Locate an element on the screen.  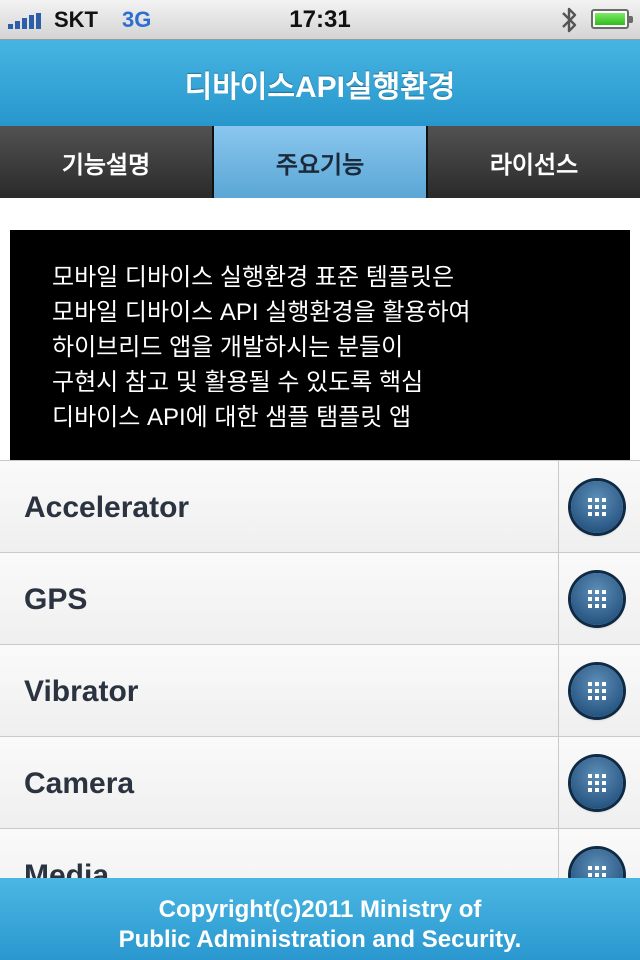
list-item-vibrator: Vibrator is located at coordinates (320, 691).